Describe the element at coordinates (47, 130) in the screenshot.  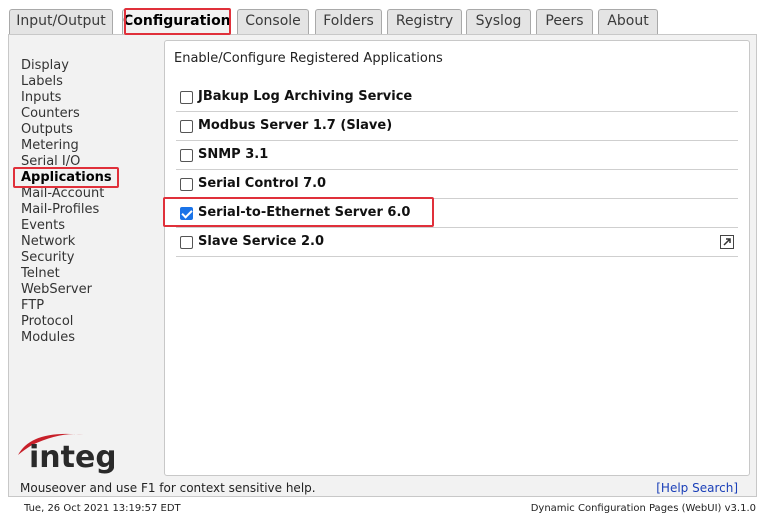
I see `sidebar-item-outputs: Outputs` at that location.